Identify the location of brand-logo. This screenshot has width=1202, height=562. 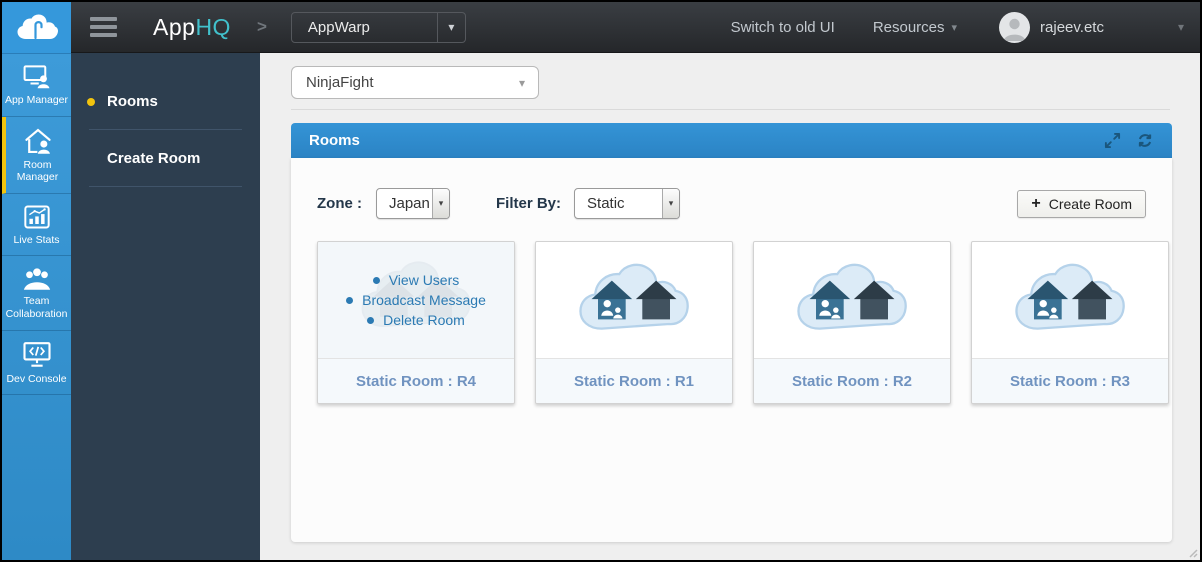
(36, 27).